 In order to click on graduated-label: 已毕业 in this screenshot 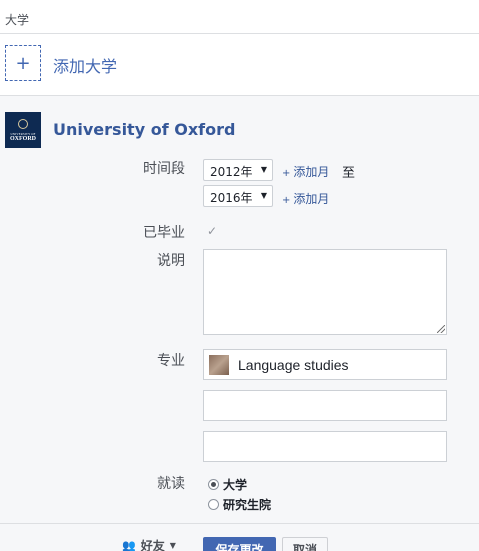, I will do `click(164, 233)`.